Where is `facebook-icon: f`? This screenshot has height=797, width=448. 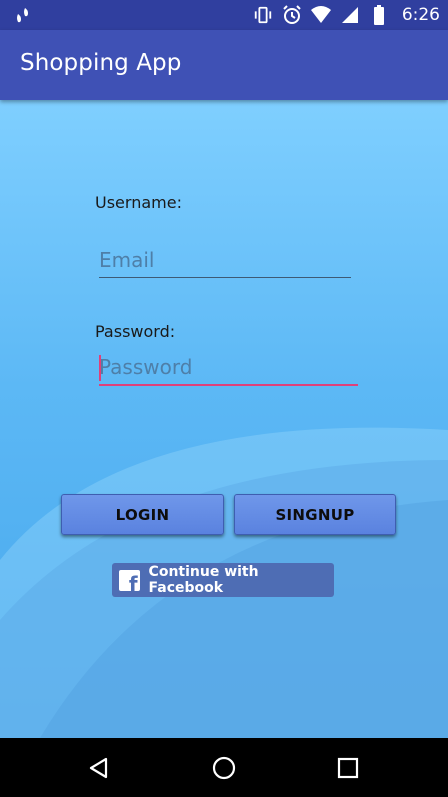
facebook-icon: f is located at coordinates (129, 580).